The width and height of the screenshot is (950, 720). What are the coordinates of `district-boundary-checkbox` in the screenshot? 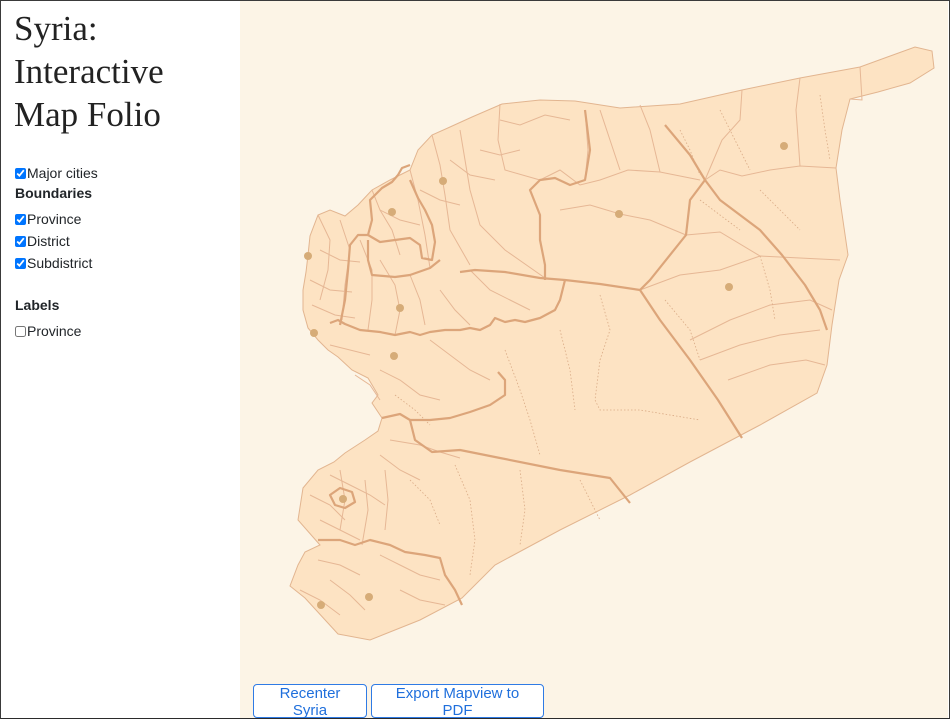 It's located at (20, 241).